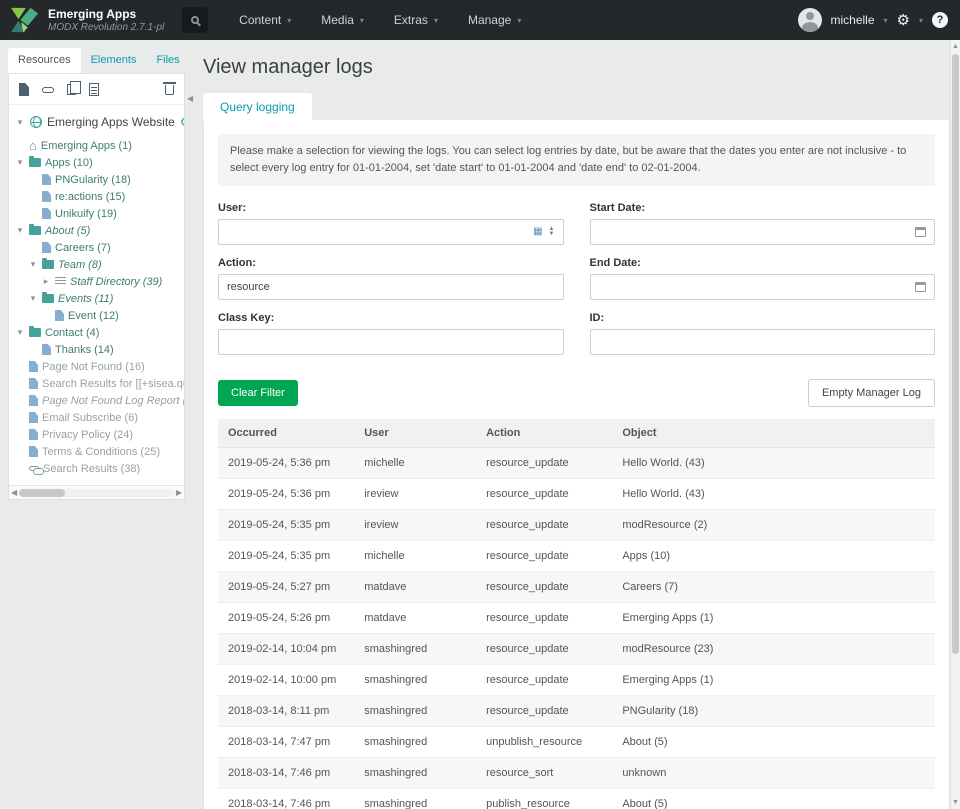  I want to click on tree-node: Page Not Found Log Report (20), so click(98, 400).